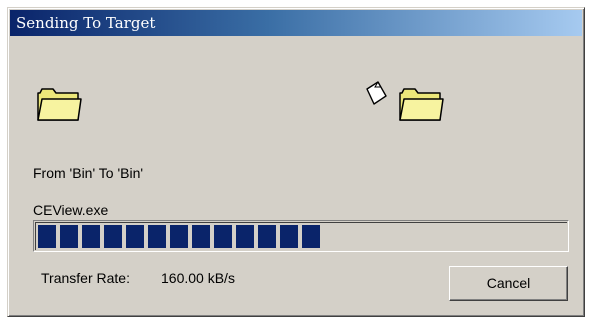 The height and width of the screenshot is (327, 593). I want to click on progress-track, so click(301, 236).